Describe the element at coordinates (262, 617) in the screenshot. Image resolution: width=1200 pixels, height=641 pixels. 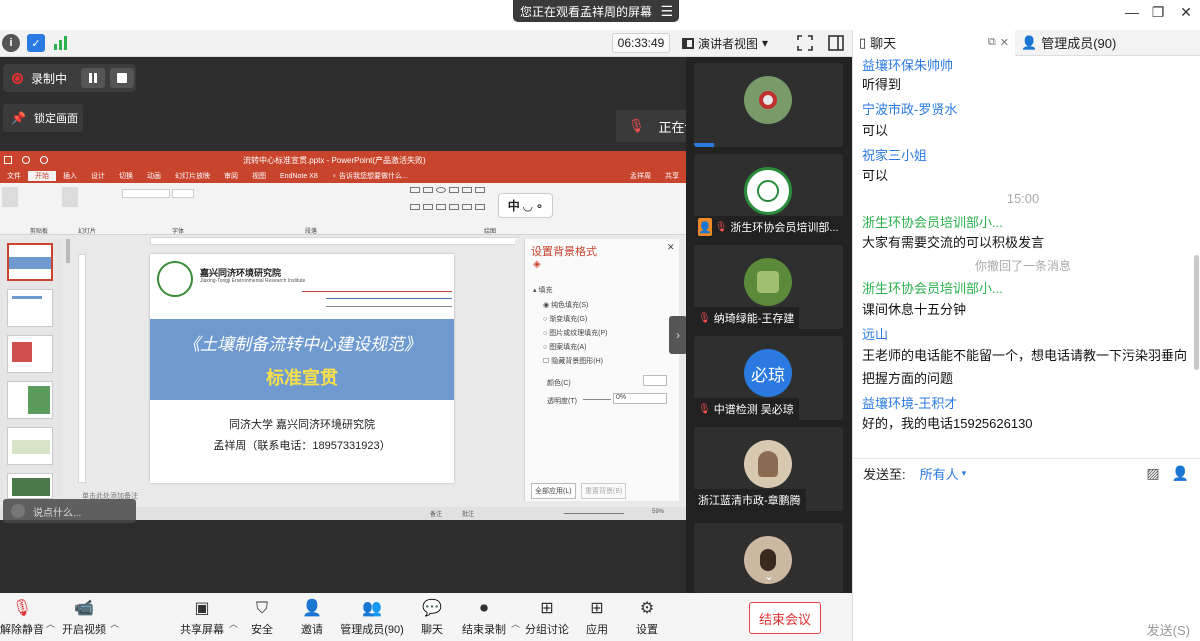
I see `security-button: ⛉ 安全` at that location.